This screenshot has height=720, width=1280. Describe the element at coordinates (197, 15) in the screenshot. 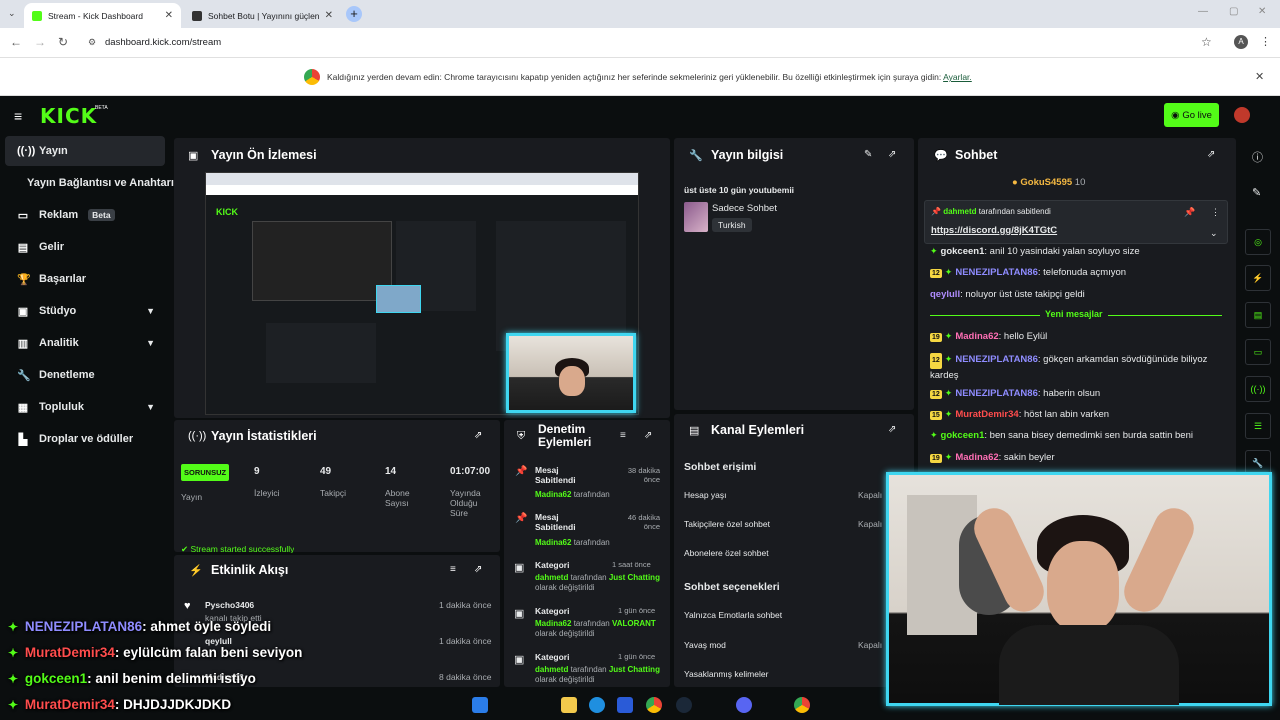

I see `page-favicon-icon` at that location.